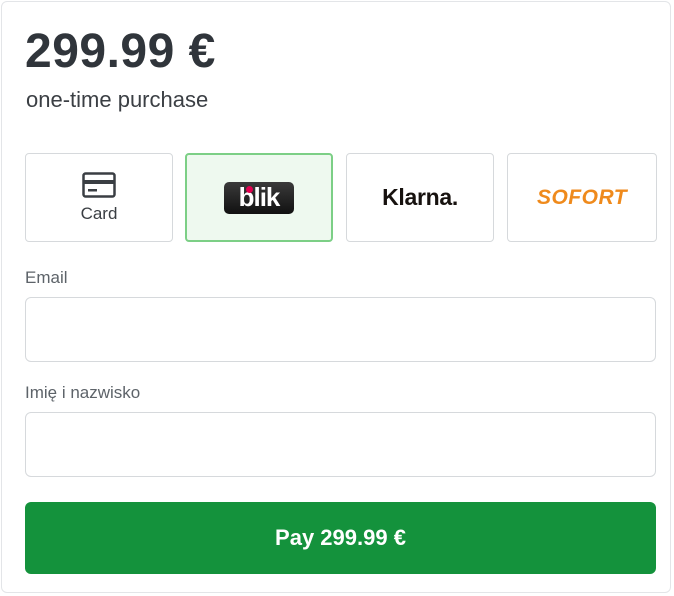  I want to click on credit-card-icon, so click(99, 184).